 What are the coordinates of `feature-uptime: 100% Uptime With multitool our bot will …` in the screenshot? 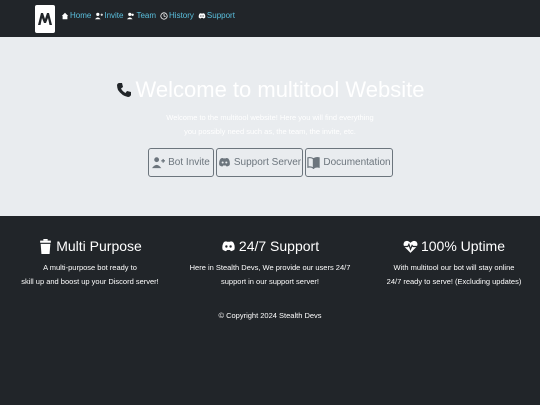 It's located at (452, 262).